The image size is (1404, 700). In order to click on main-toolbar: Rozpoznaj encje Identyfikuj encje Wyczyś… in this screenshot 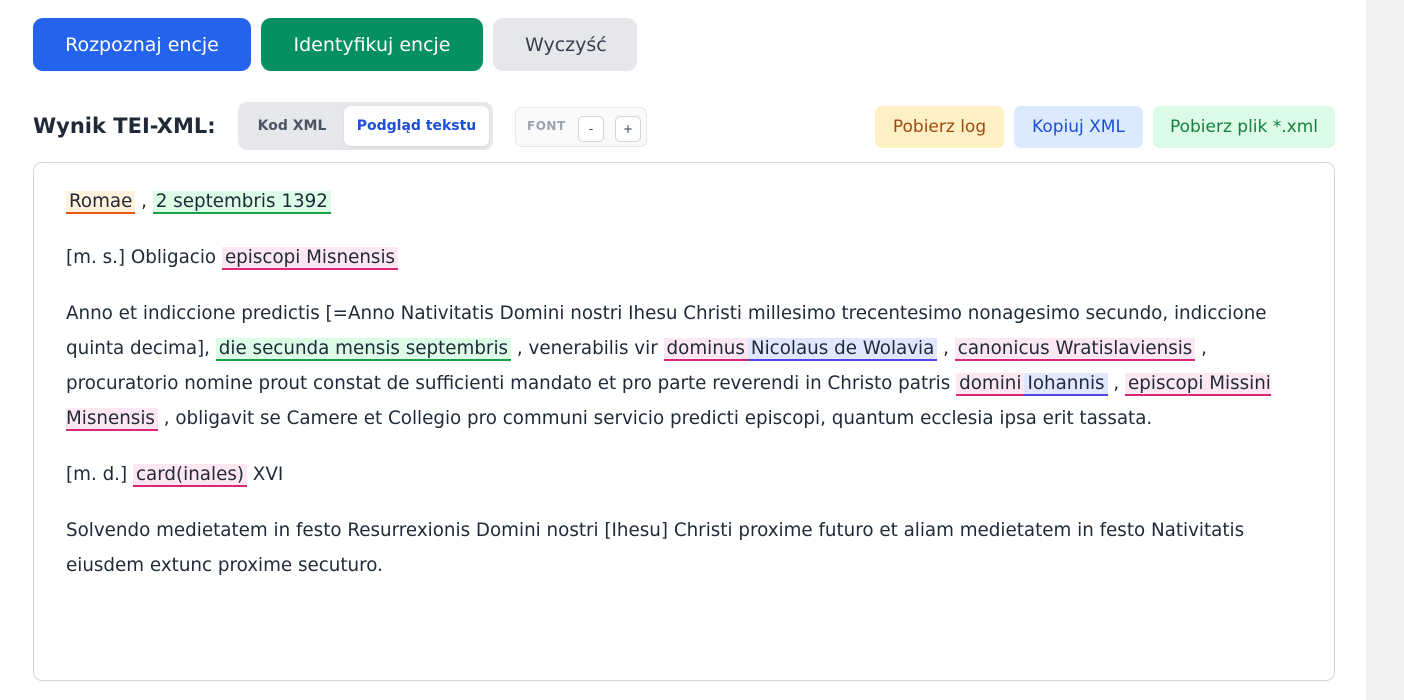, I will do `click(335, 44)`.